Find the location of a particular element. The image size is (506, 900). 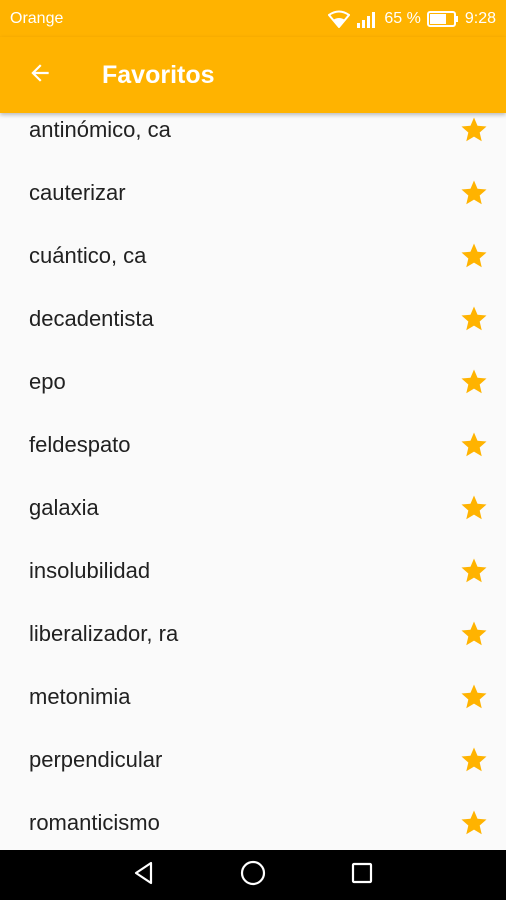

word-label: cuántico, ca is located at coordinates (88, 255).